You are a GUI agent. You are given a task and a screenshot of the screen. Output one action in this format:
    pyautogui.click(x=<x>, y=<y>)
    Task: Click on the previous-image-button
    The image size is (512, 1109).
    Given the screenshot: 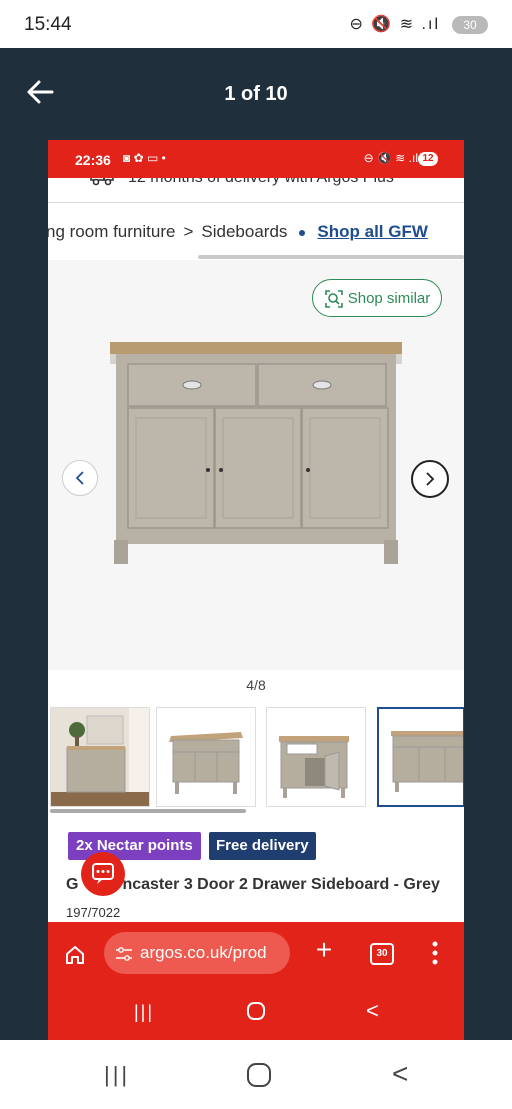 What is the action you would take?
    pyautogui.click(x=80, y=478)
    